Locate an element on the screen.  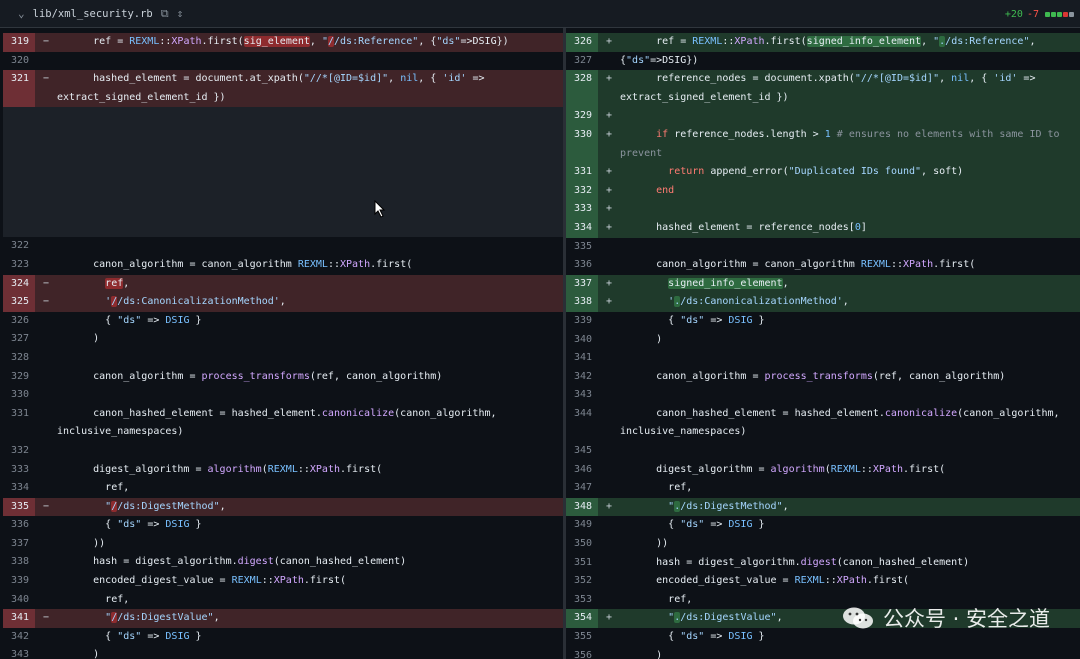
code-text: "./ds:DigestMethod", is located at coordinates (728, 506).